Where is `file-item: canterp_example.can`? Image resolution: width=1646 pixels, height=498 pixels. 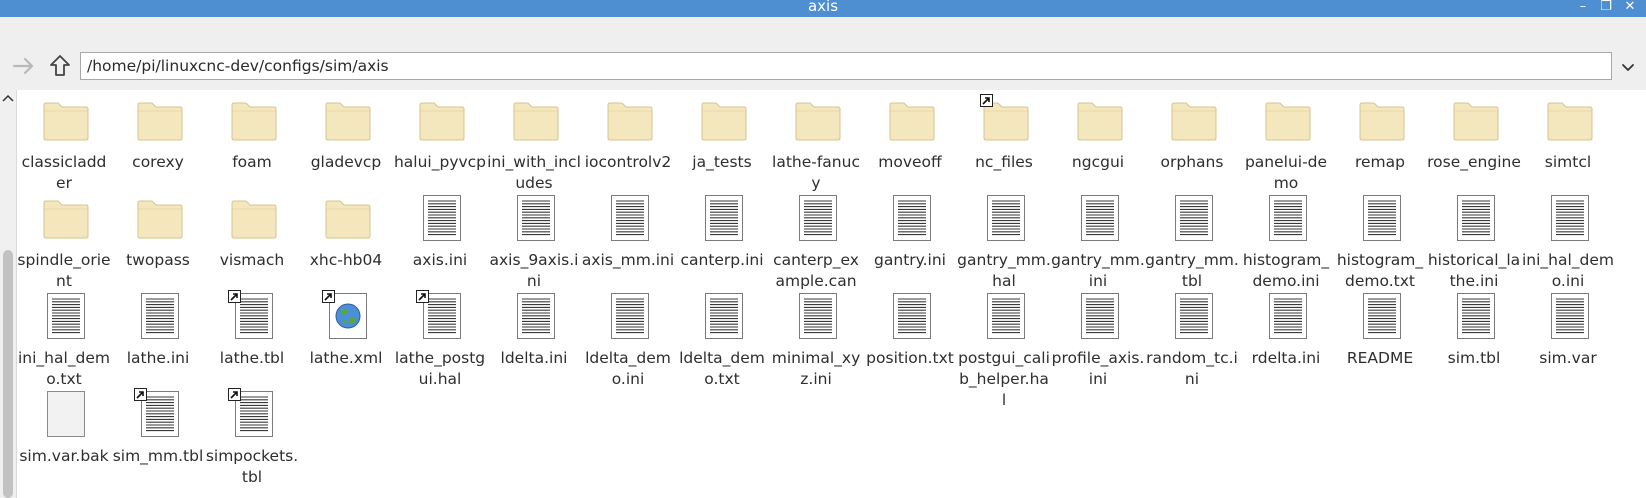 file-item: canterp_example.can is located at coordinates (816, 242).